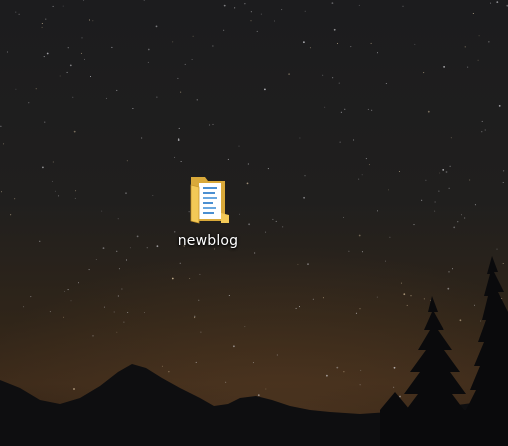 The width and height of the screenshot is (508, 446). I want to click on desktop-folder-newblog: newblog, so click(208, 214).